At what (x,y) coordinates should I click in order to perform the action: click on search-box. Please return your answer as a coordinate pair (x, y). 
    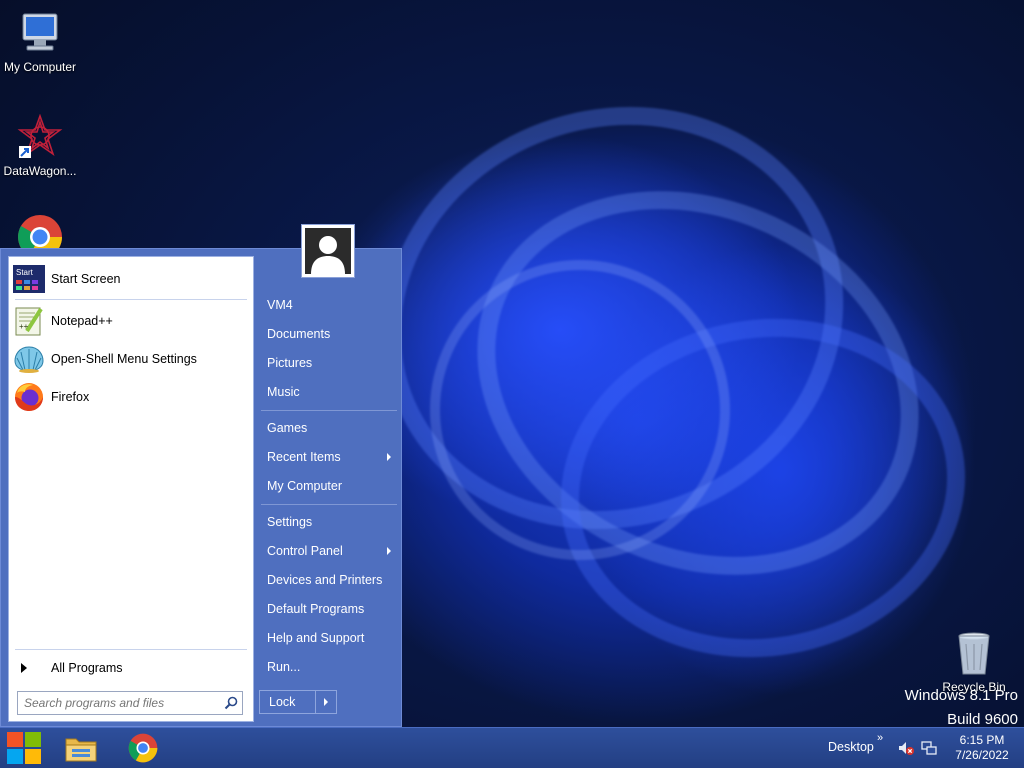
    Looking at the image, I should click on (130, 703).